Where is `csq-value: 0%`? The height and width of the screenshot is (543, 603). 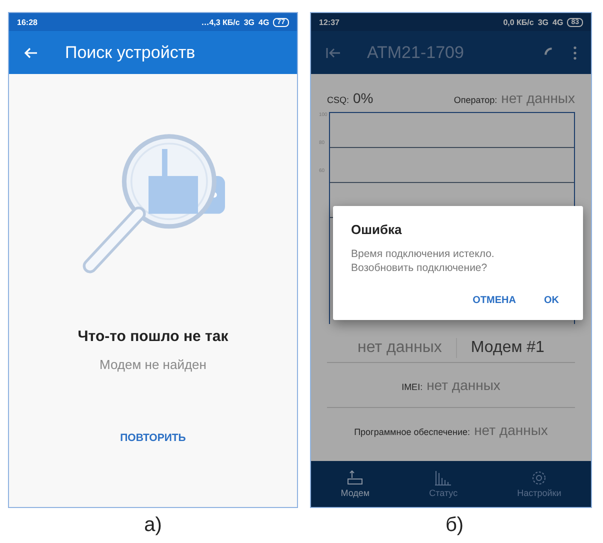 csq-value: 0% is located at coordinates (363, 98).